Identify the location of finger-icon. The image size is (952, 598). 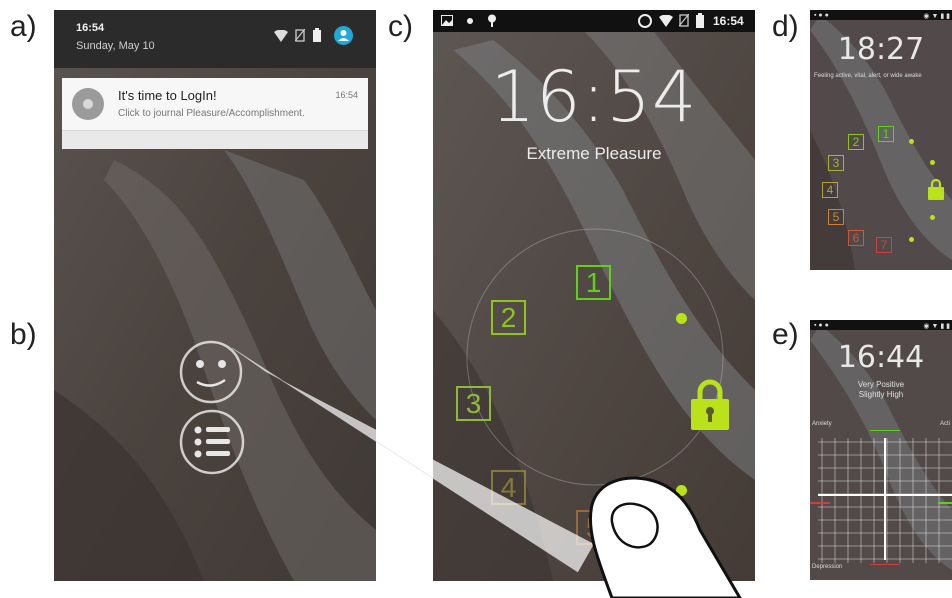
(665, 537).